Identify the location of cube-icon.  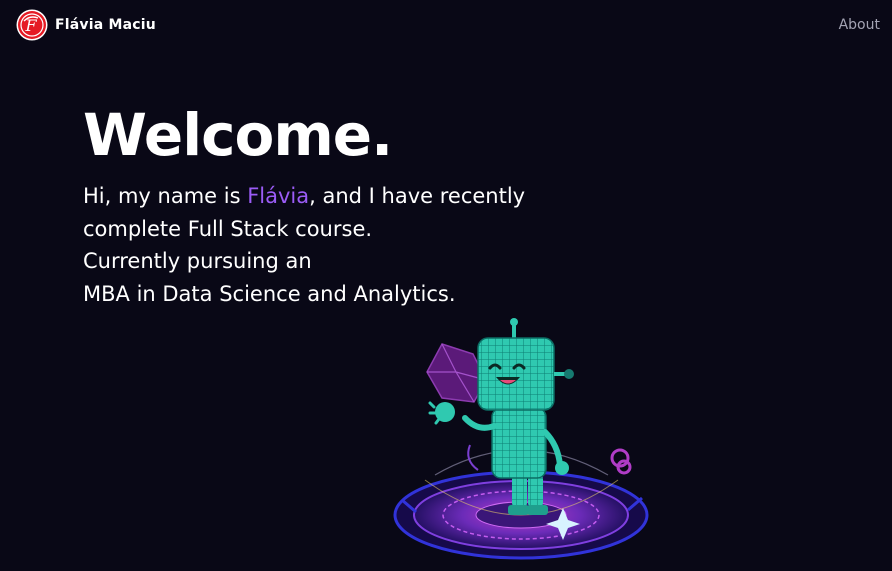
(456, 373).